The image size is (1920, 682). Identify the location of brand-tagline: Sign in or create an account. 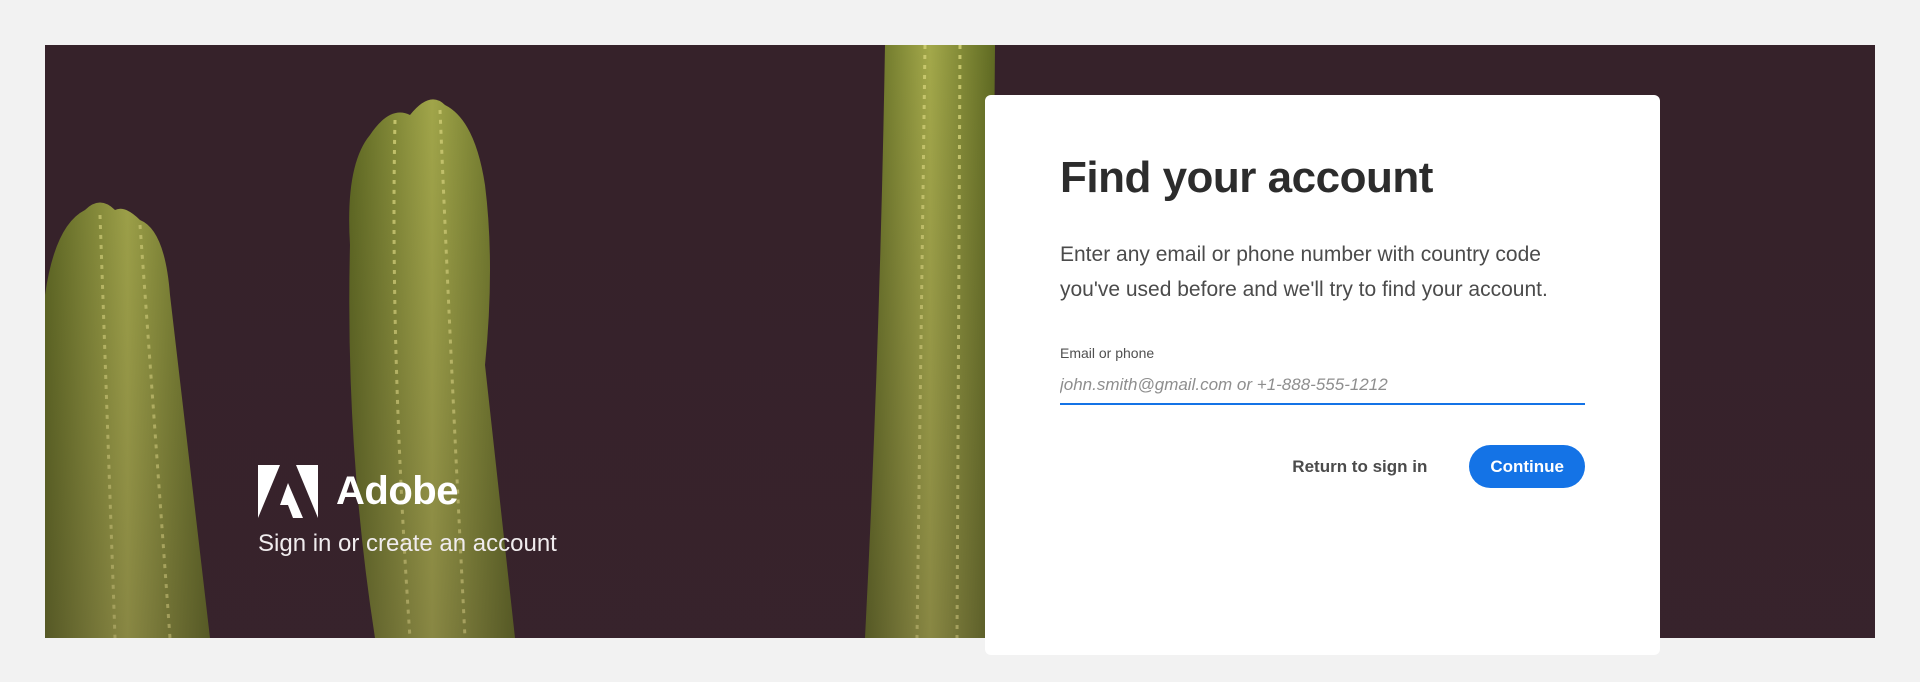
(407, 543).